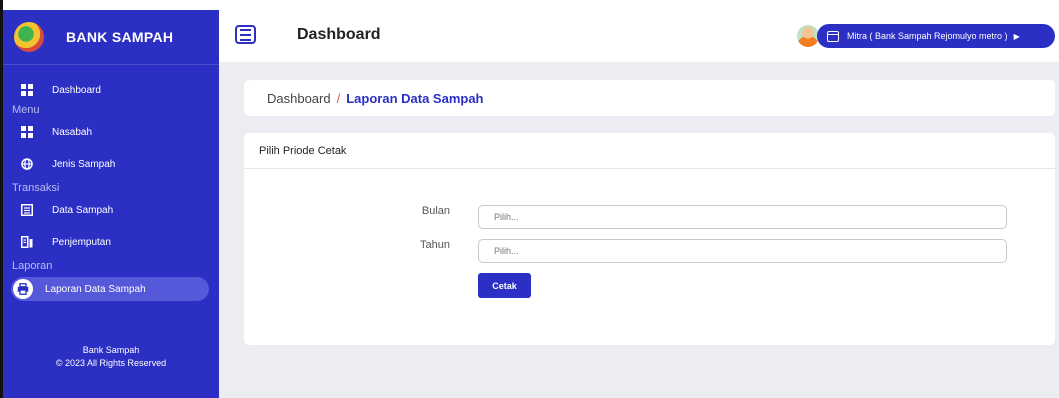 This screenshot has height=398, width=1059. What do you see at coordinates (649, 98) in the screenshot?
I see `breadcrumb: Dashboard / Laporan Data Sampah` at bounding box center [649, 98].